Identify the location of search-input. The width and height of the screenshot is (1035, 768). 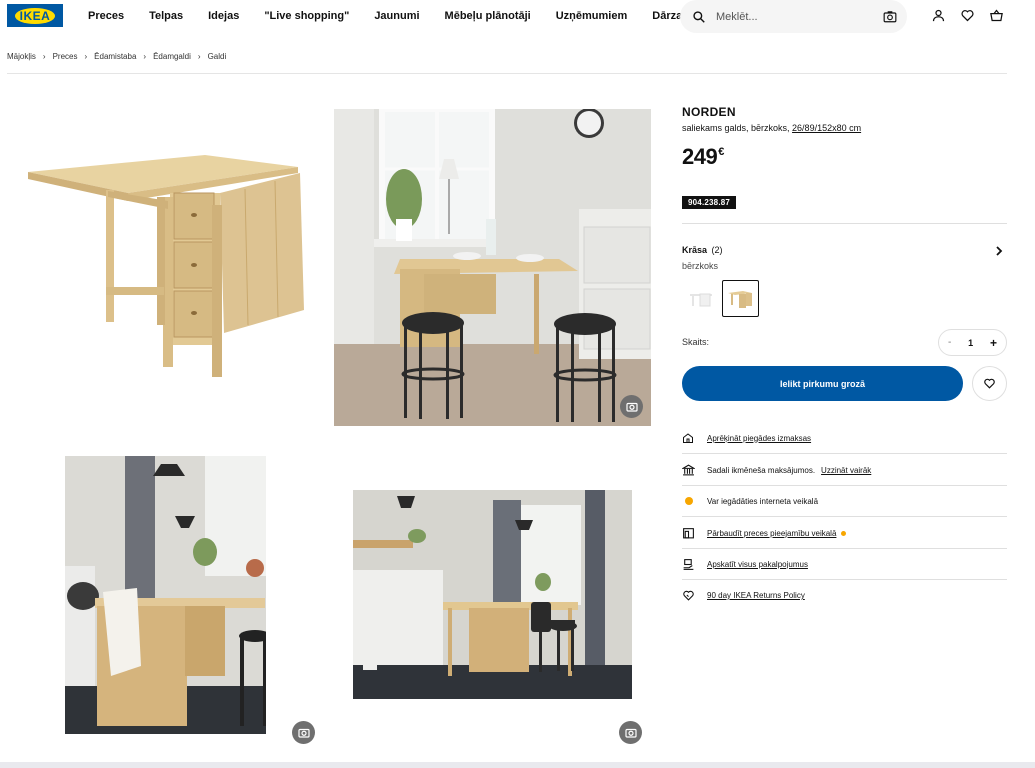
(786, 16).